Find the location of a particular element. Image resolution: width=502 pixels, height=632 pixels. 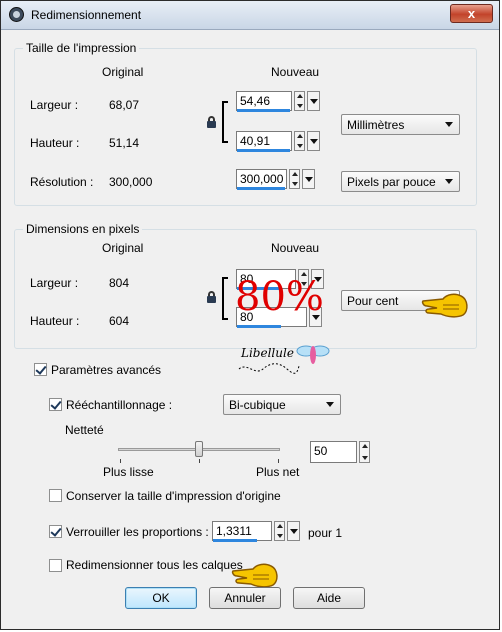

print-width-input: 54,46 is located at coordinates (264, 101).